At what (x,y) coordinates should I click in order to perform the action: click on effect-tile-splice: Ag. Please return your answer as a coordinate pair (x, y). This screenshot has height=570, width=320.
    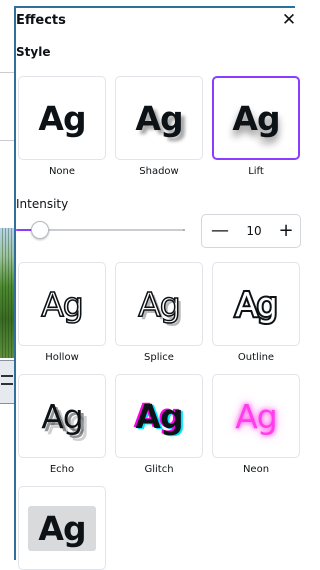
    Looking at the image, I should click on (159, 304).